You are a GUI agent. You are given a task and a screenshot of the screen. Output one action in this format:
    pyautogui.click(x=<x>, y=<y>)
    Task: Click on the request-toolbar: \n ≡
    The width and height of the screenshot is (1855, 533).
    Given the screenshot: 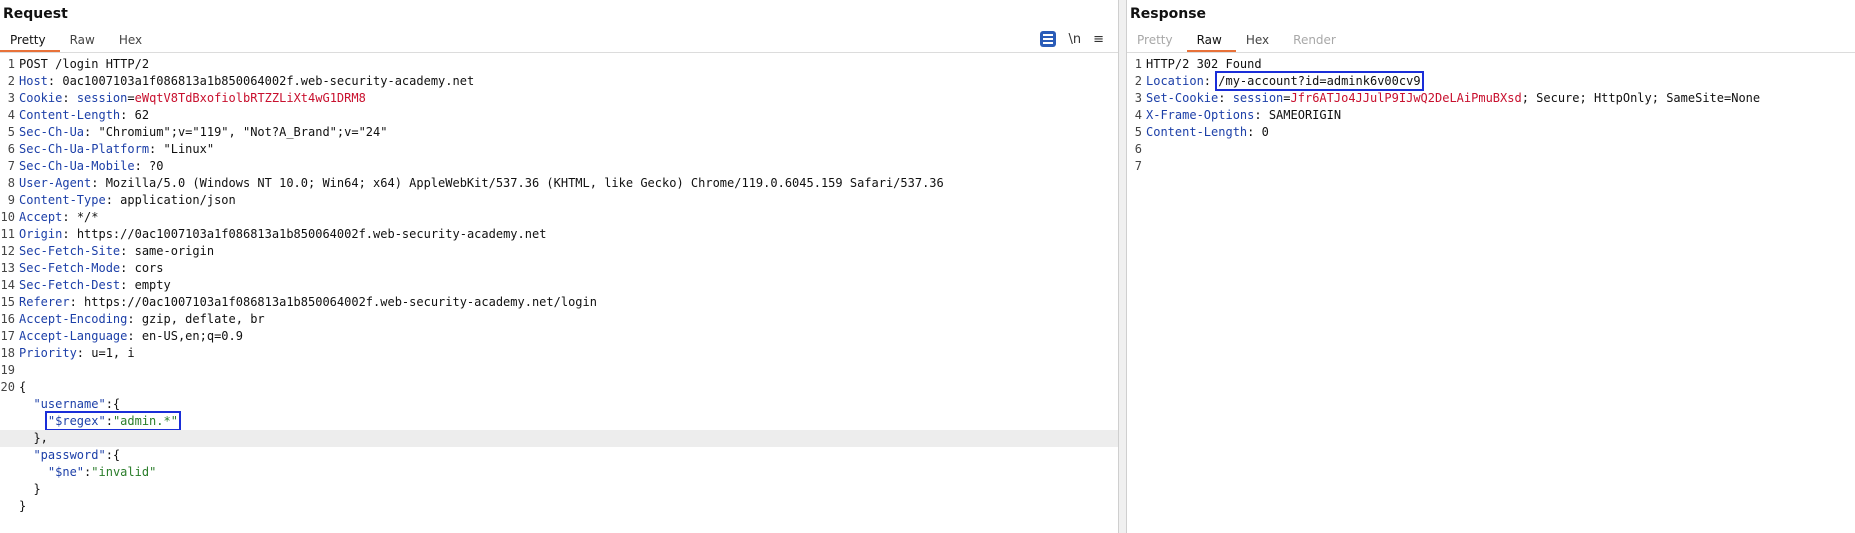 What is the action you would take?
    pyautogui.click(x=1072, y=39)
    